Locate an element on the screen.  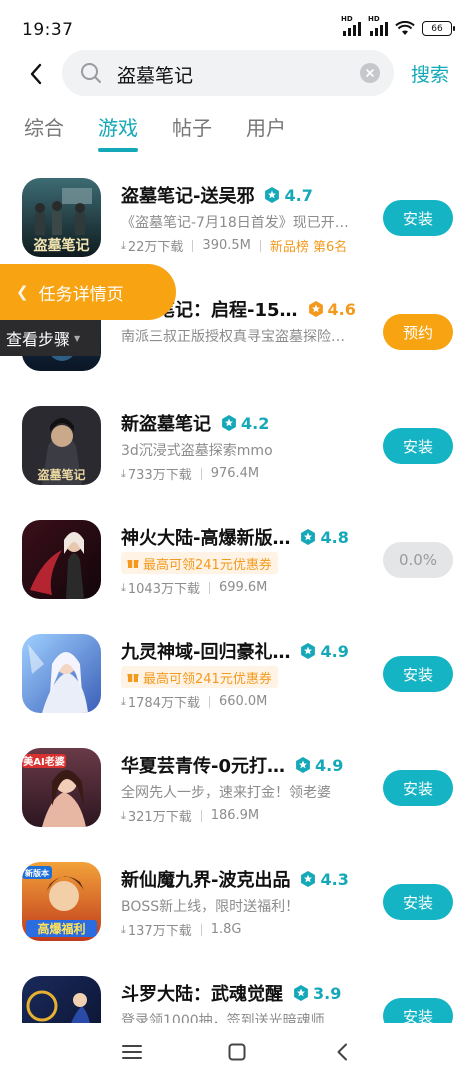
app-name: 斗罗大陆：武魂觉醒 is located at coordinates (202, 994).